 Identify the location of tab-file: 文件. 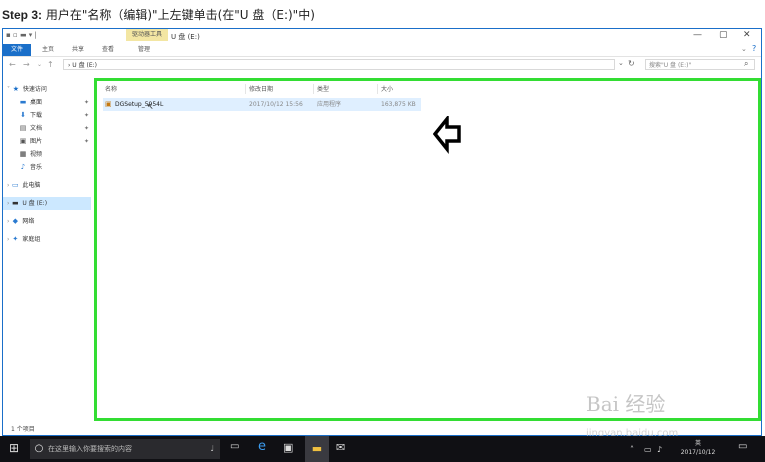
(17, 50).